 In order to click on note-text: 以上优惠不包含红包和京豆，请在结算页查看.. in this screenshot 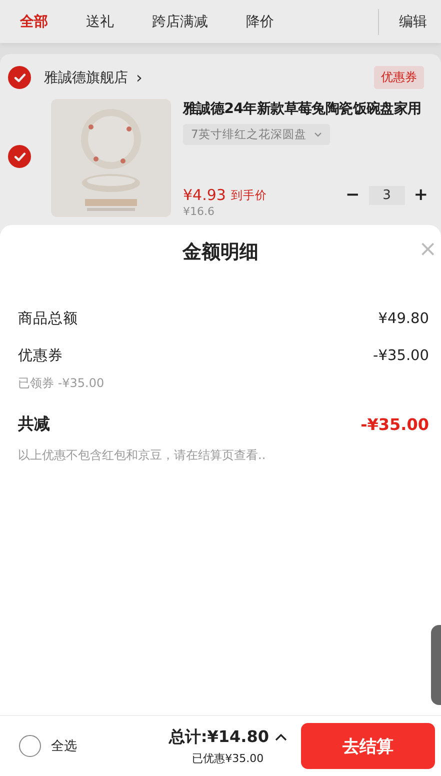, I will do `click(142, 455)`.